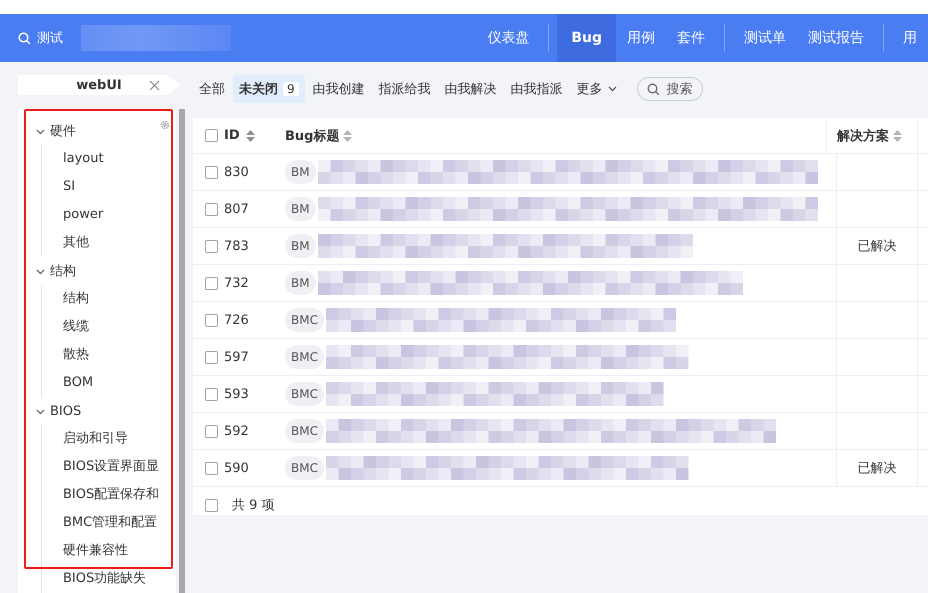 The height and width of the screenshot is (593, 928). Describe the element at coordinates (236, 246) in the screenshot. I see `table-cell: 783` at that location.